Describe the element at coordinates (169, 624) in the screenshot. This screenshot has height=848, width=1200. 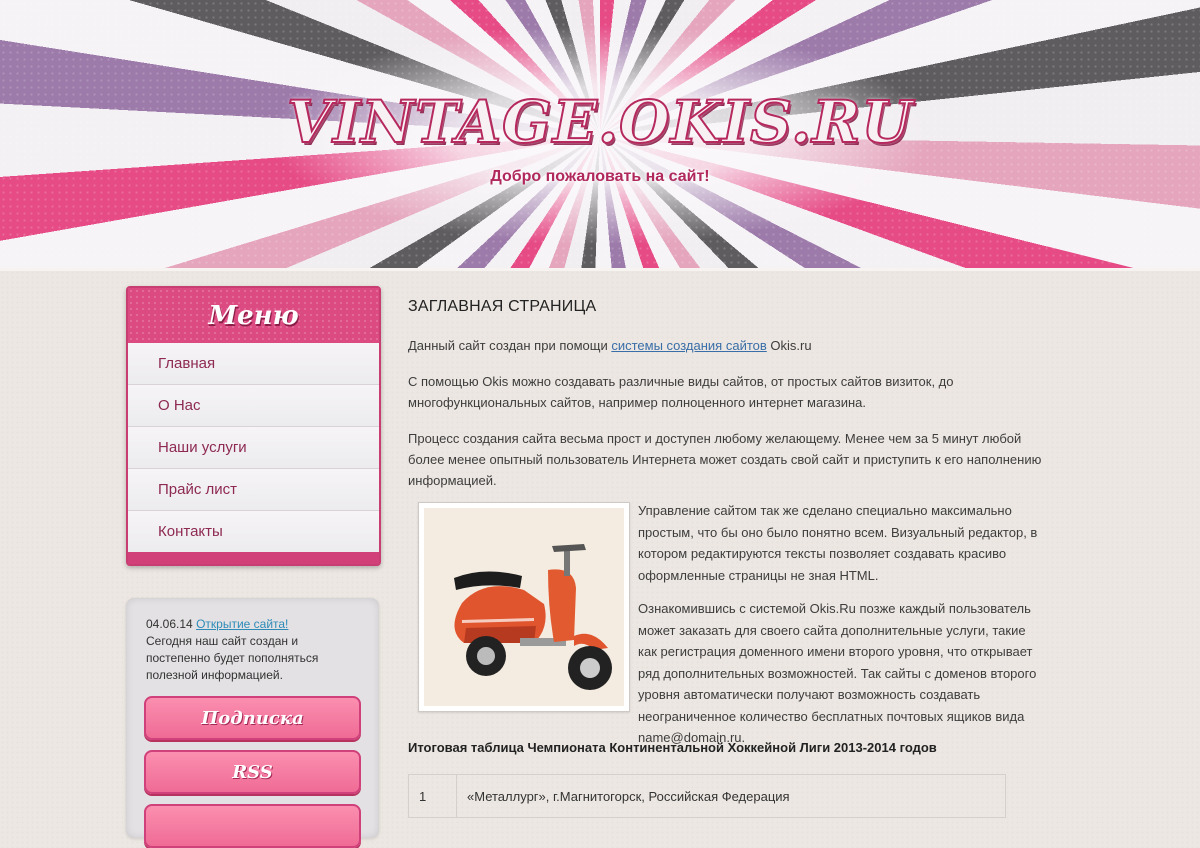
I see `news-date: 04.06.14` at that location.